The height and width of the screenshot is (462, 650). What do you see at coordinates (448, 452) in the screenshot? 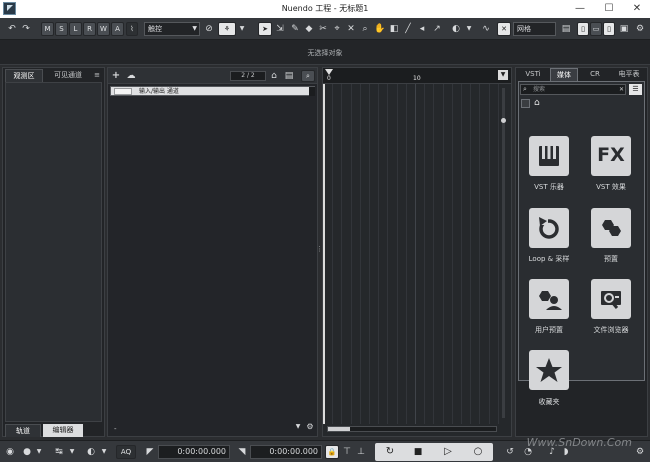
I see `play-icon: ▷` at bounding box center [448, 452].